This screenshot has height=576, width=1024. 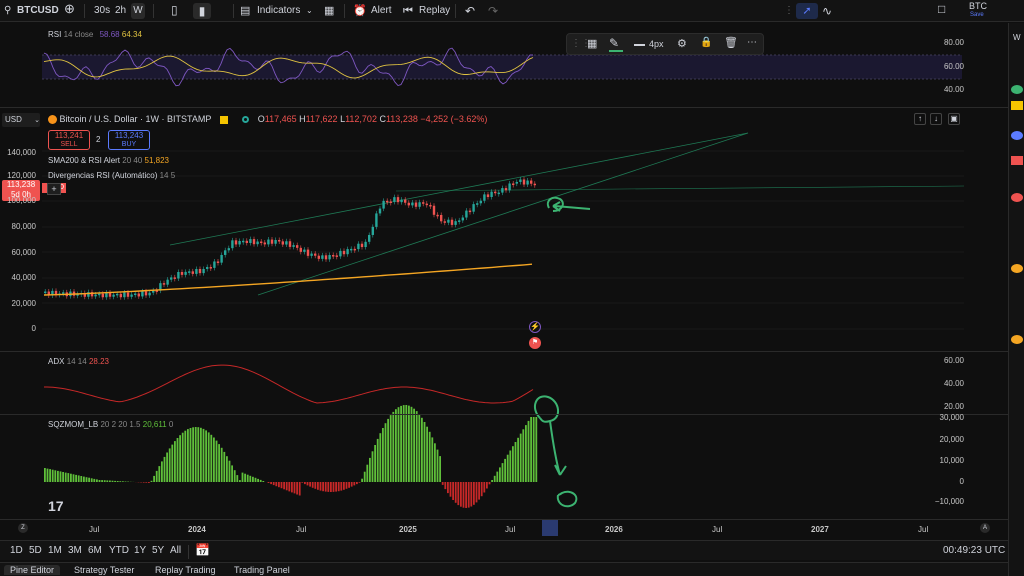 What do you see at coordinates (614, 43) in the screenshot?
I see `pencil-icon: ✎` at bounding box center [614, 43].